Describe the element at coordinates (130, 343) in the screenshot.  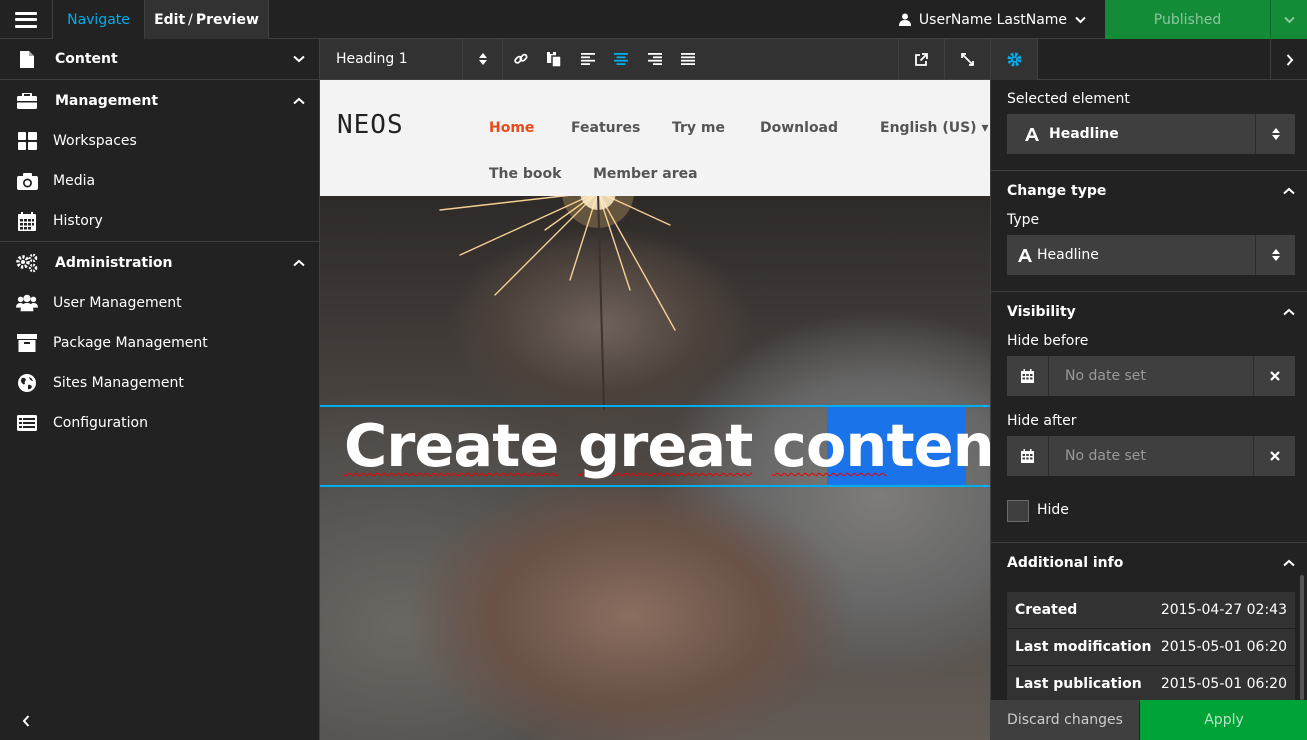
I see `sidebar-item-label: Package Management` at that location.